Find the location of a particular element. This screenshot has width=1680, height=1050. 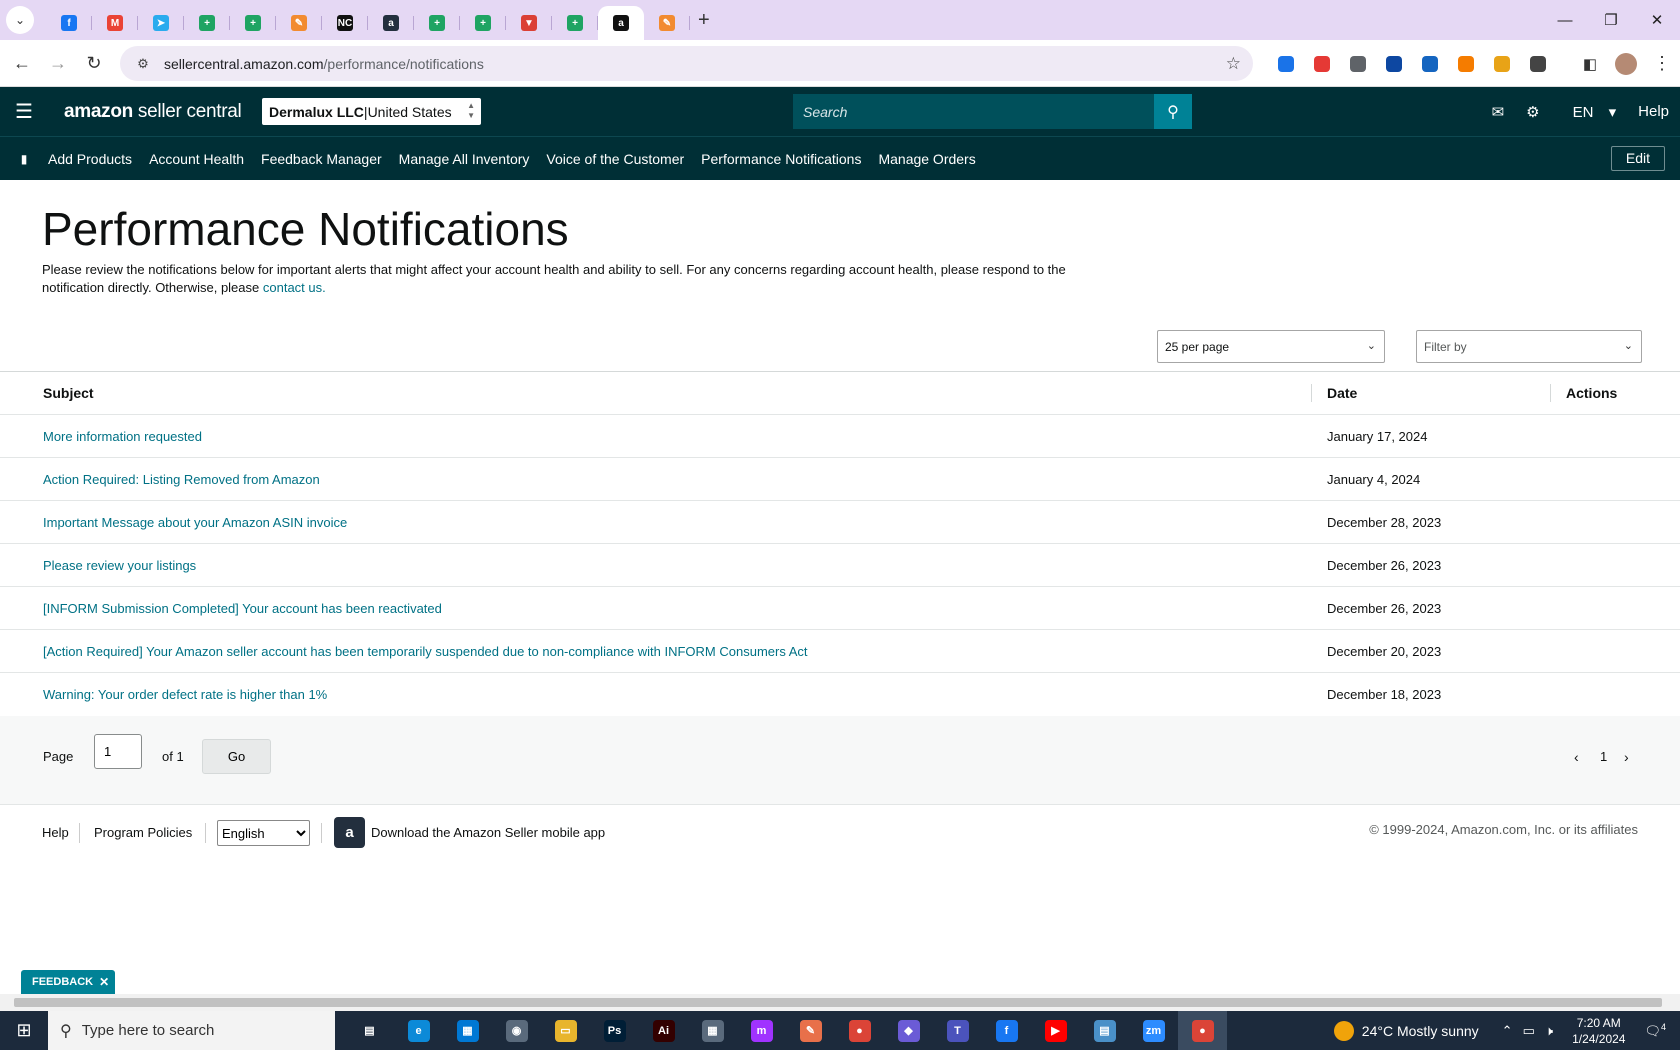

footer-help-link: Help is located at coordinates (55, 832).